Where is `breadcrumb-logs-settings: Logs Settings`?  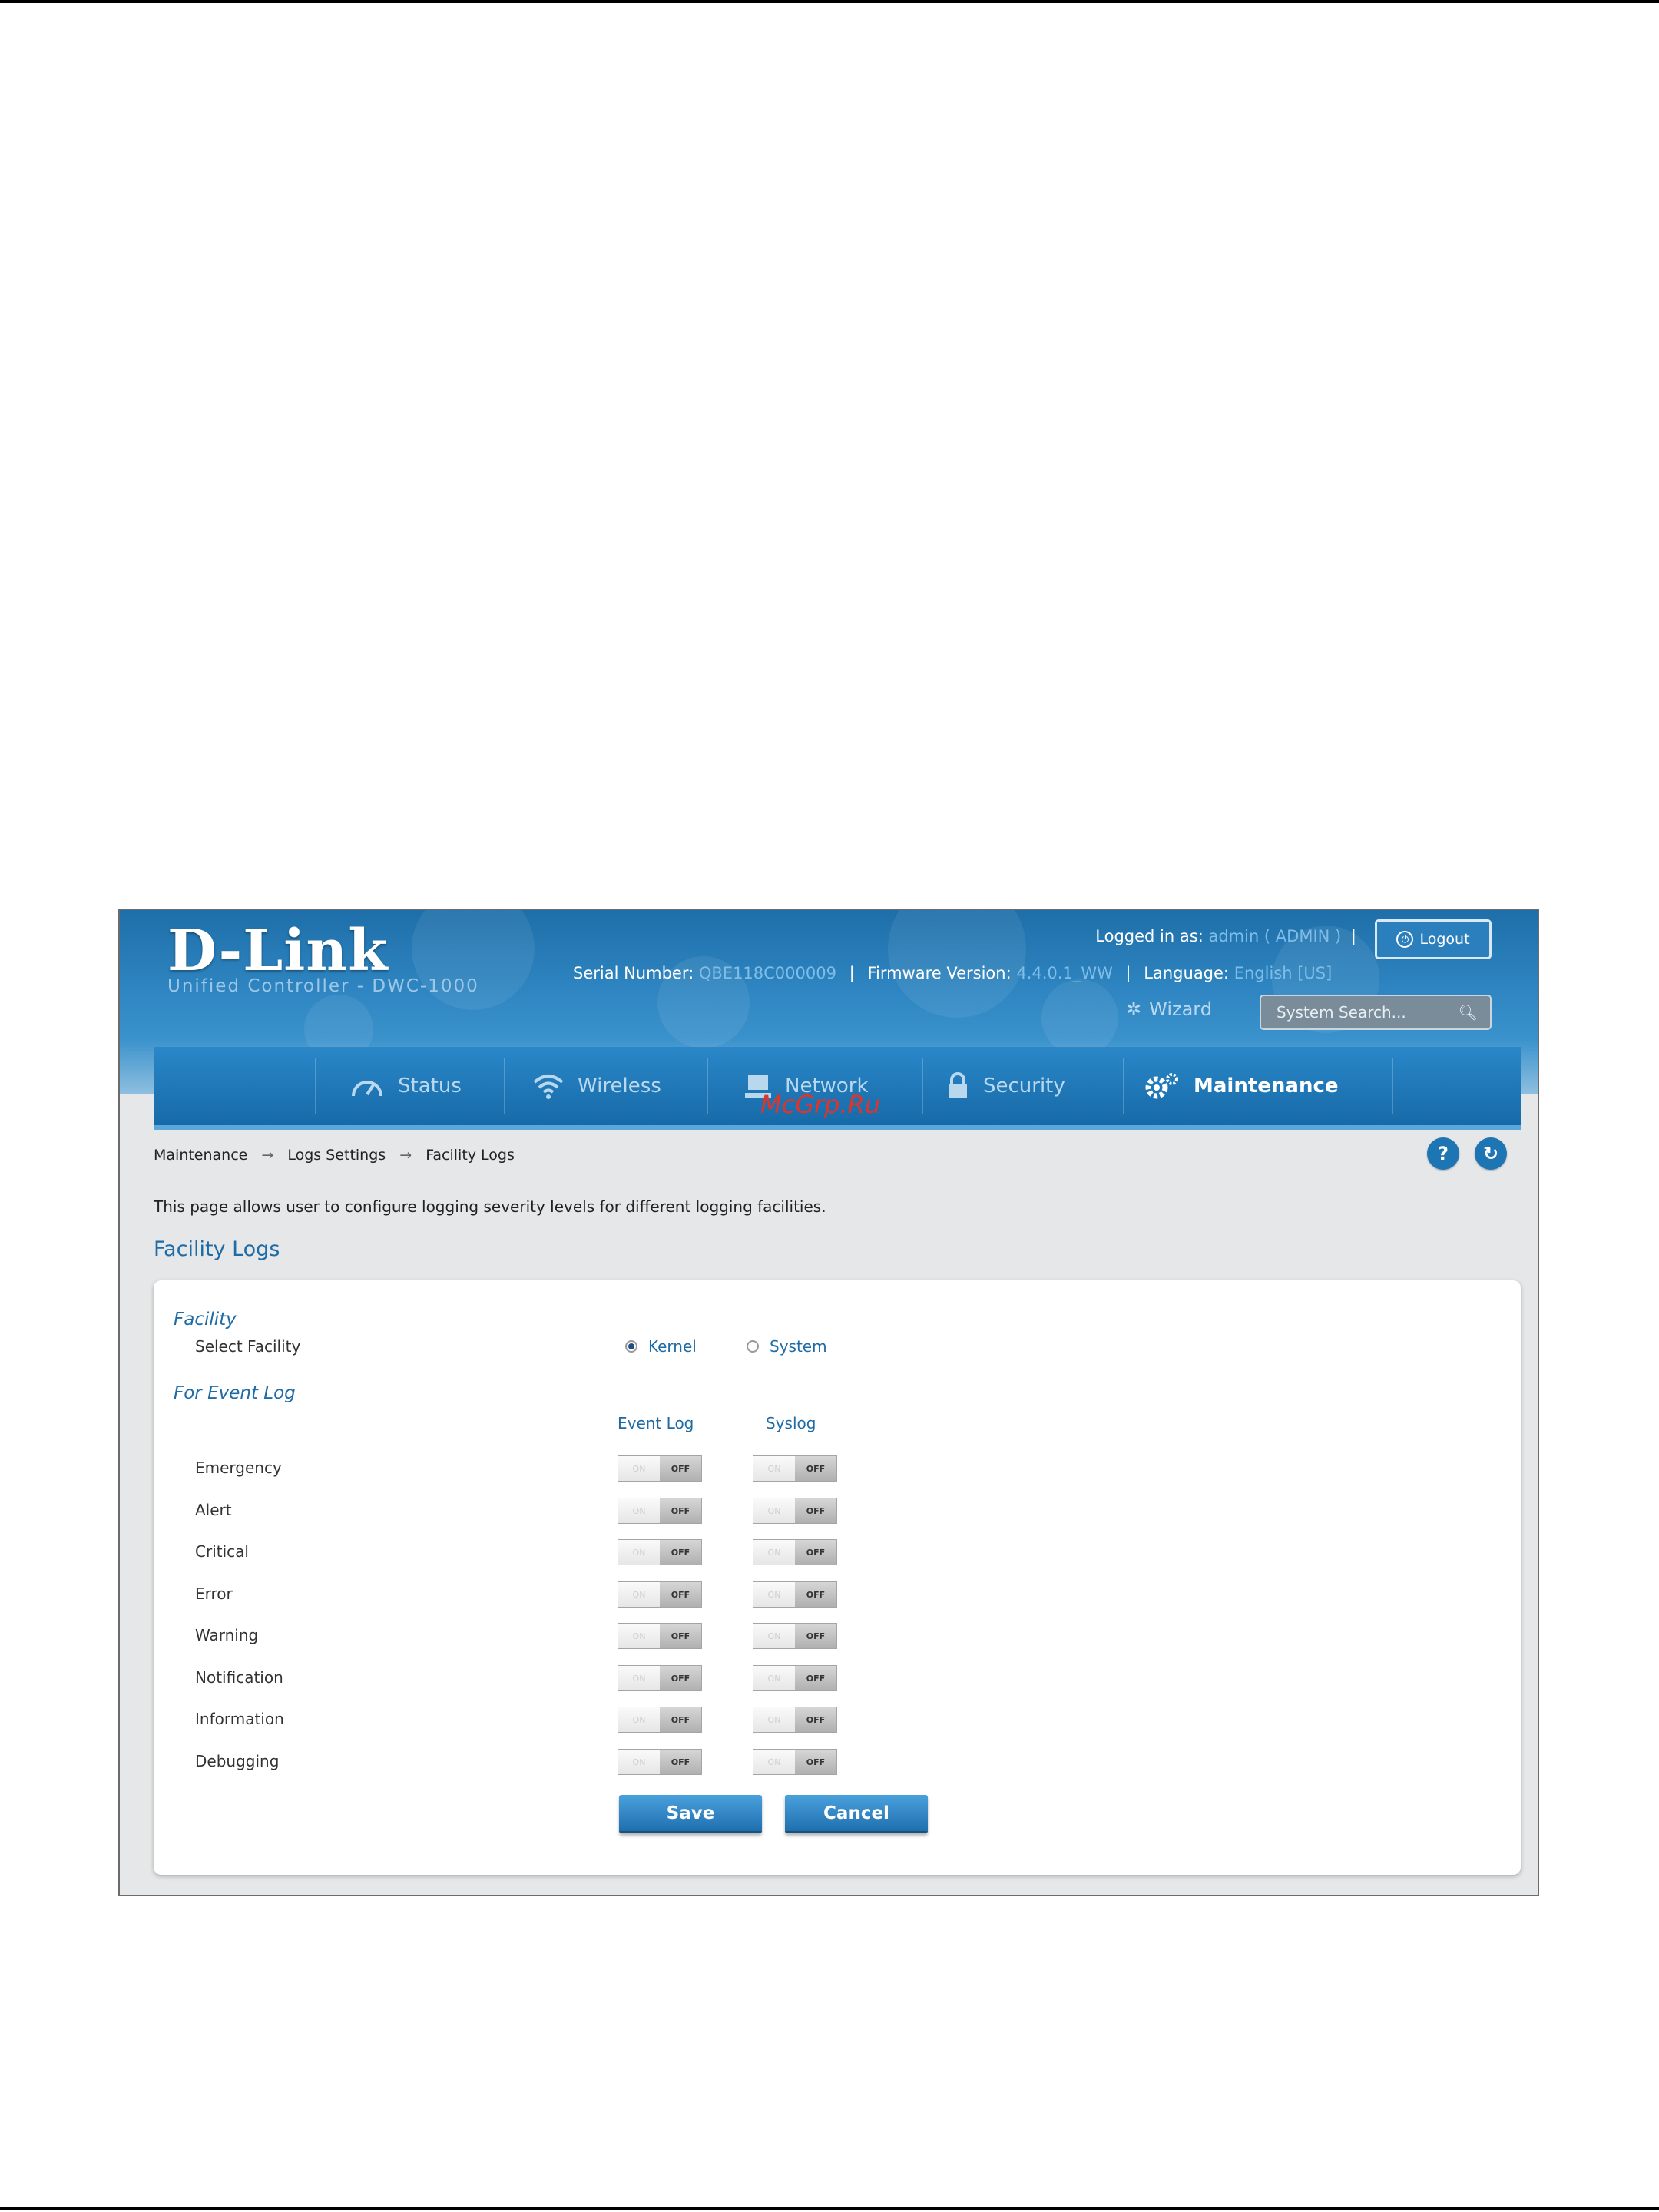 breadcrumb-logs-settings: Logs Settings is located at coordinates (337, 1156).